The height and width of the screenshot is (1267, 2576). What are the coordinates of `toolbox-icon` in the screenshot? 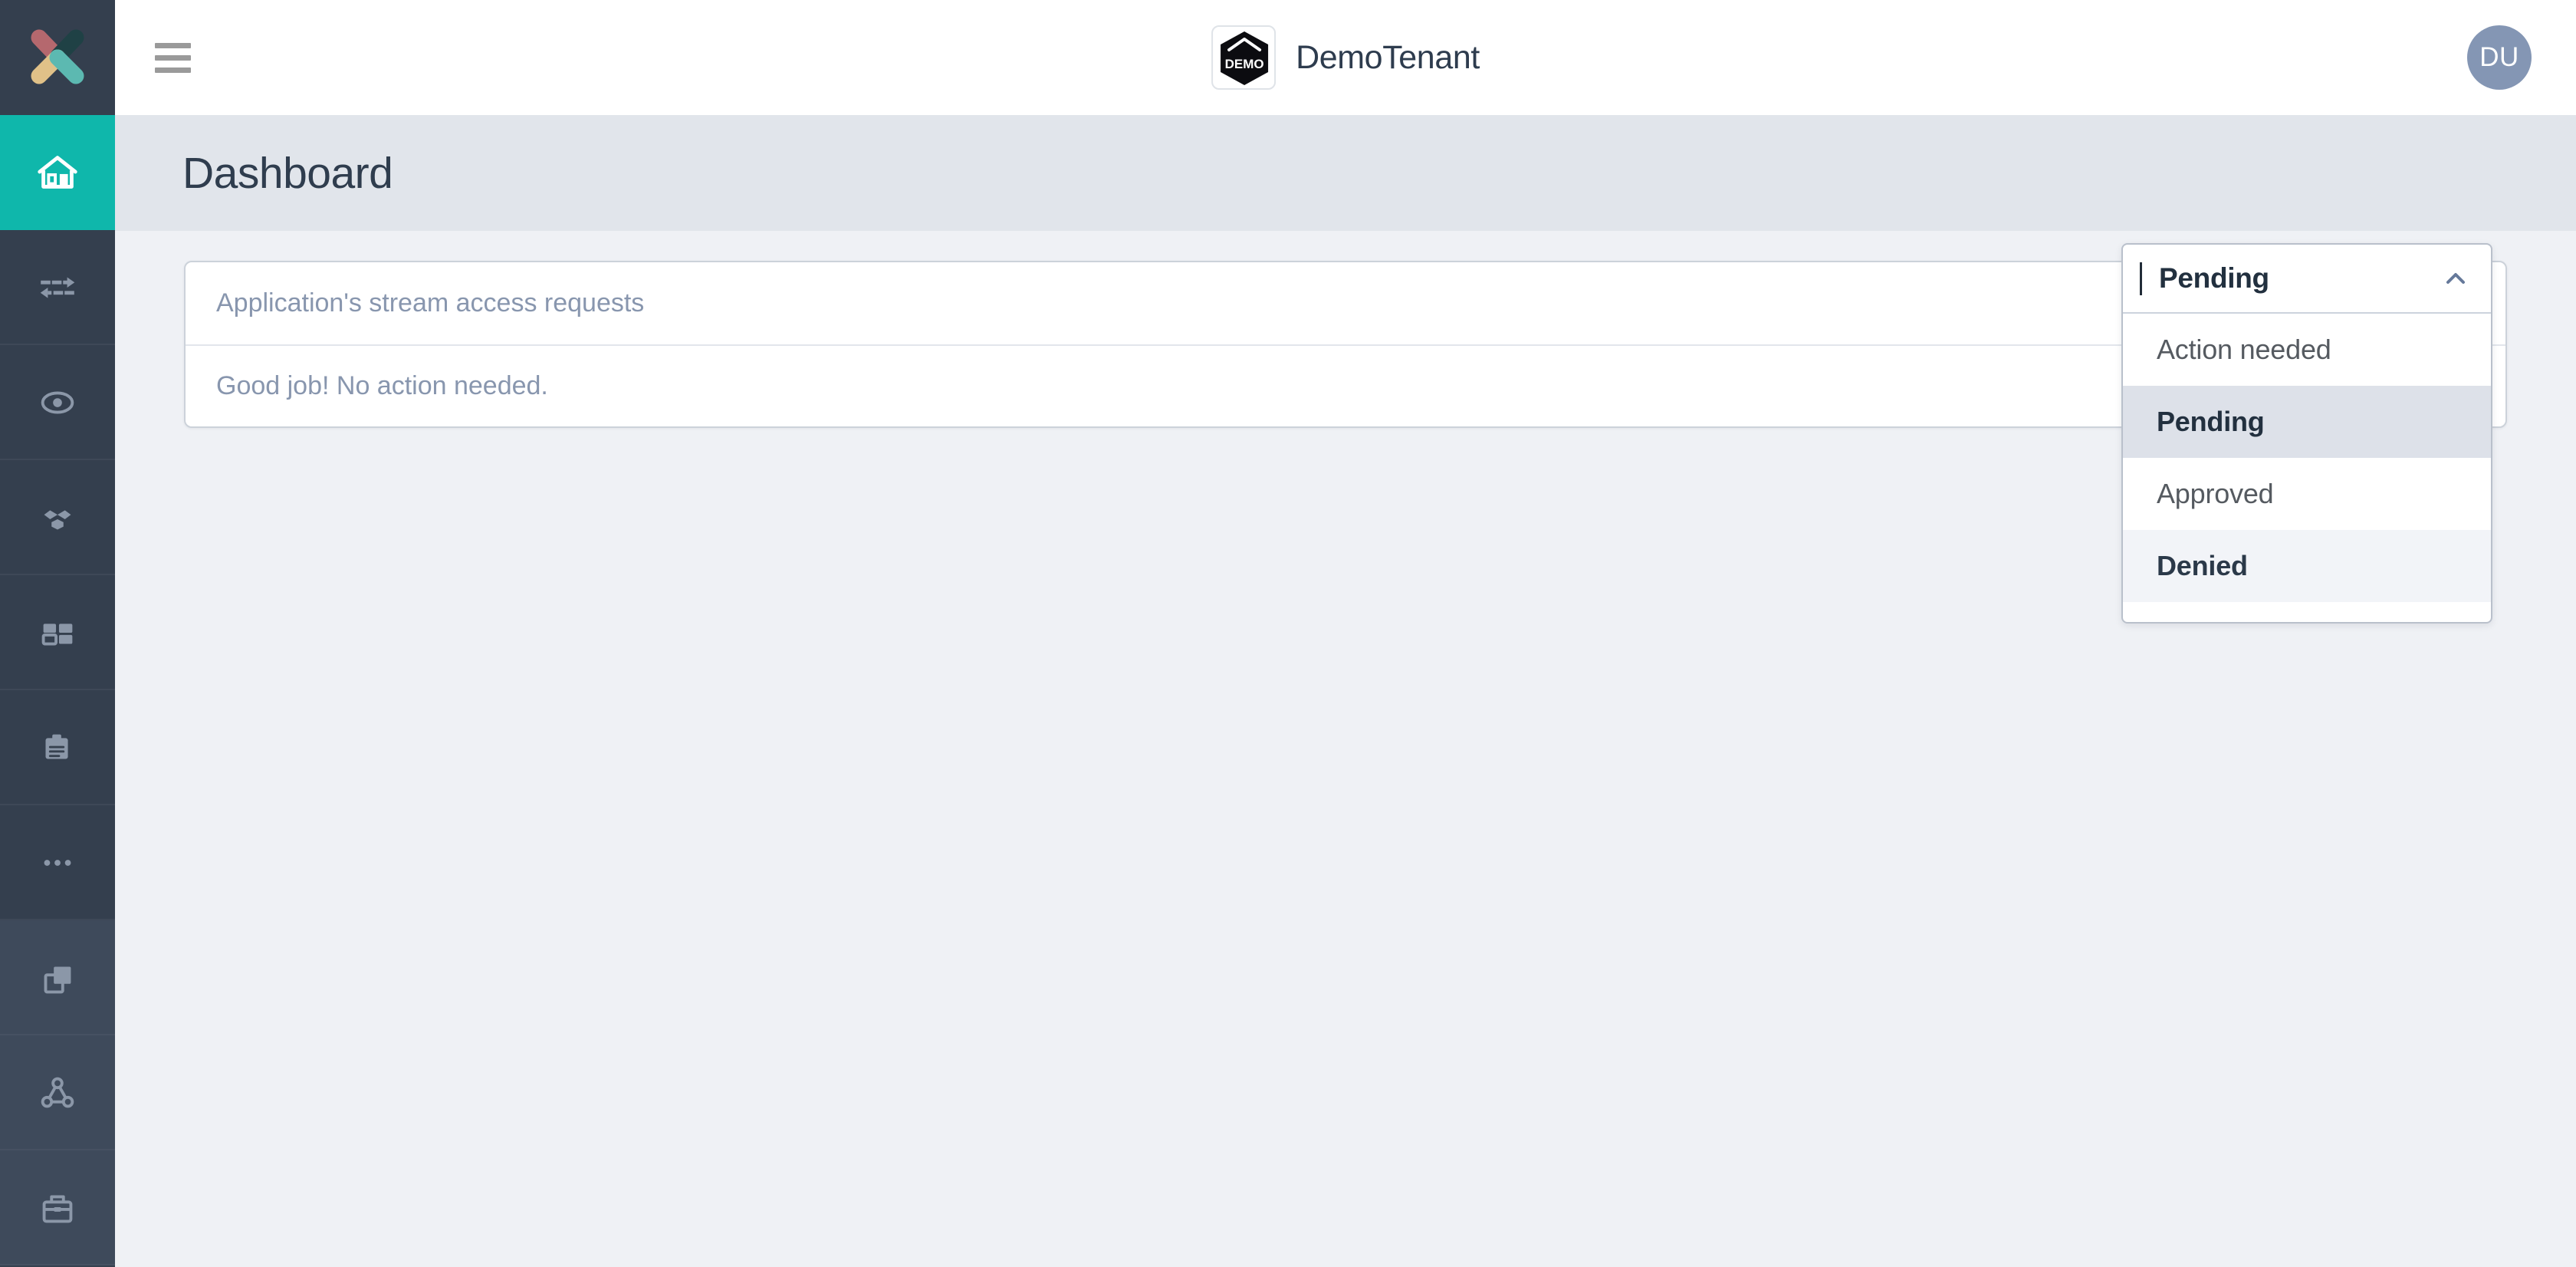 It's located at (58, 1209).